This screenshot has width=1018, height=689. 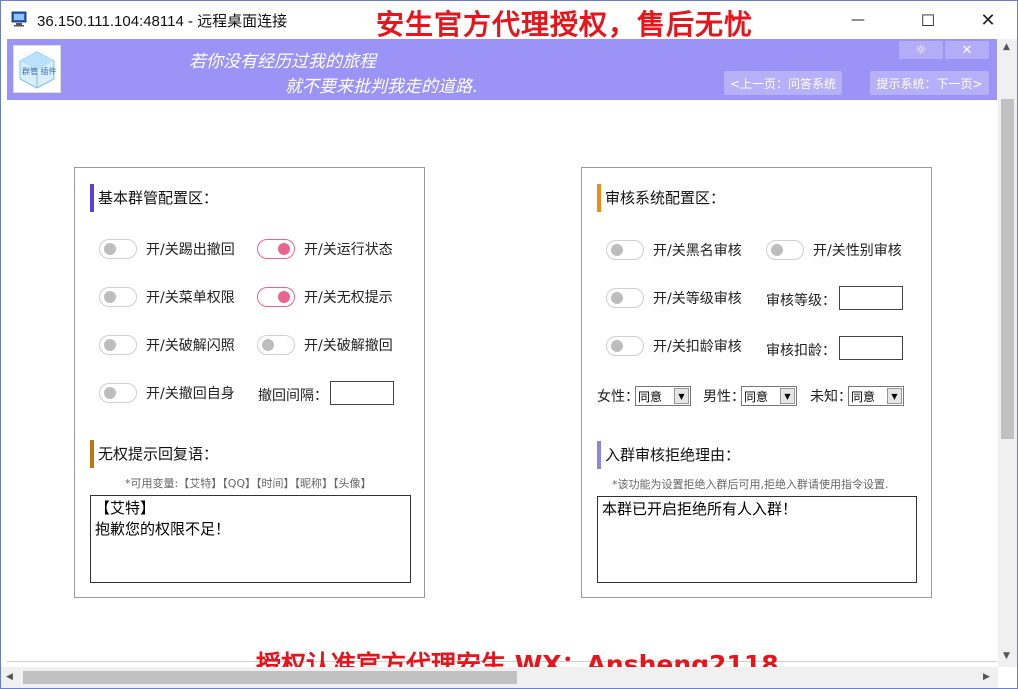 What do you see at coordinates (362, 393) in the screenshot?
I see `recall-interval-input` at bounding box center [362, 393].